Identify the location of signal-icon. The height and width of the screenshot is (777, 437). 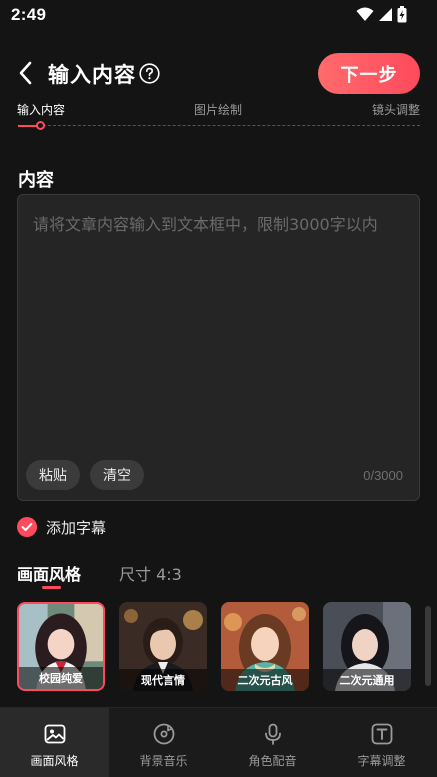
(385, 14).